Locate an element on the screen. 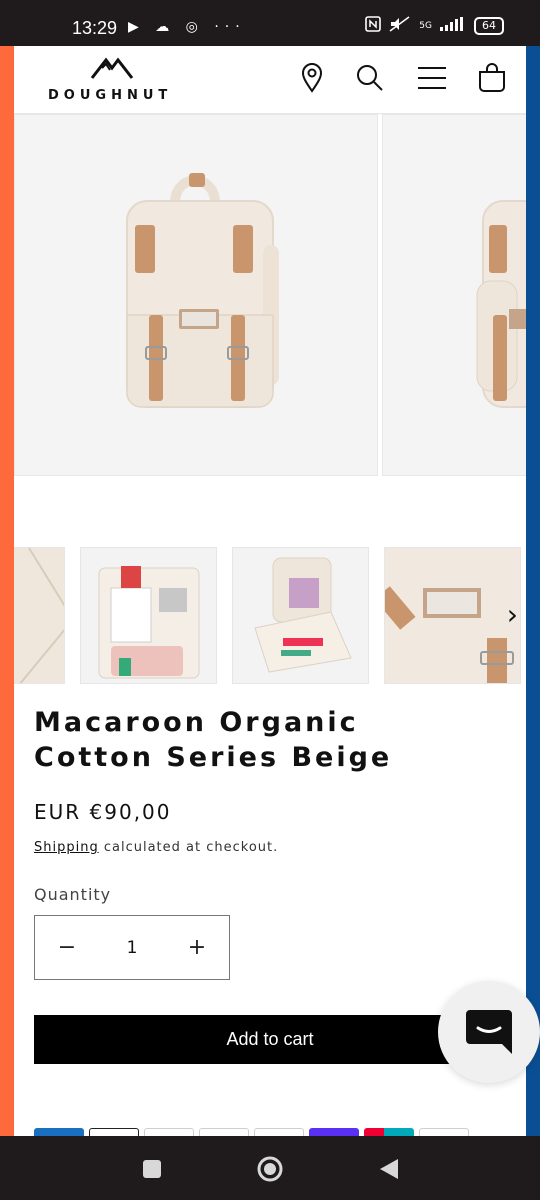  recent-apps-button is located at coordinates (152, 1169).